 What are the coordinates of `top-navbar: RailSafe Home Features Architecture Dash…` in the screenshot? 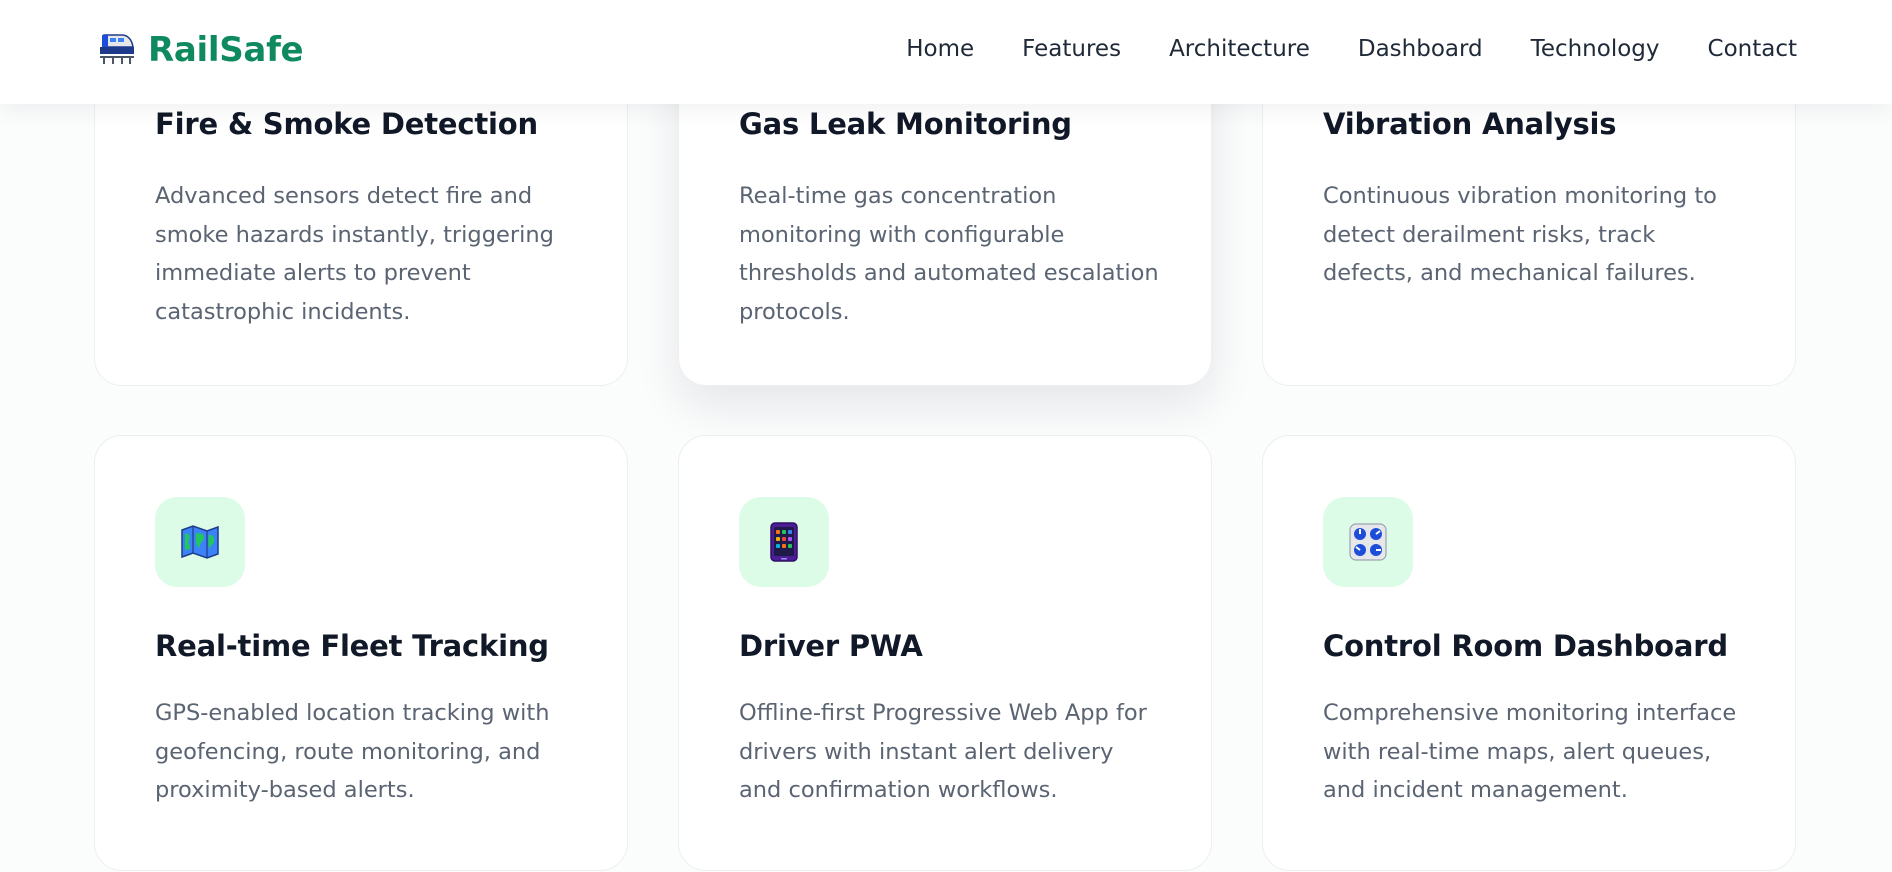 It's located at (946, 52).